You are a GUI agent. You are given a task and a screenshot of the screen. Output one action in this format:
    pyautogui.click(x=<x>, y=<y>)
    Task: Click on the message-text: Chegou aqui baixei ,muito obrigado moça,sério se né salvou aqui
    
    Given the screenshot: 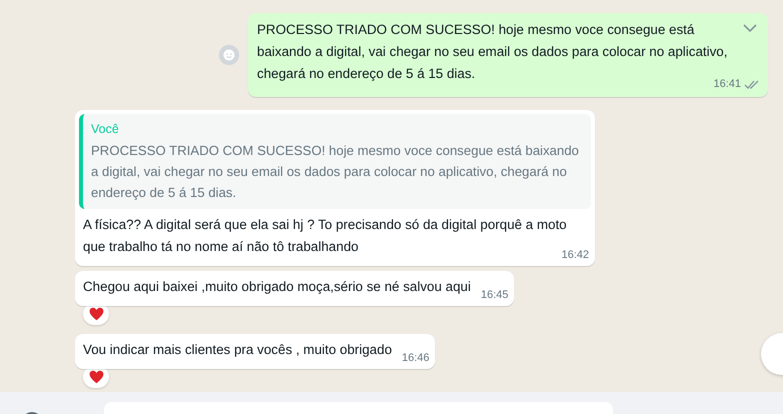 What is the action you would take?
    pyautogui.click(x=277, y=286)
    